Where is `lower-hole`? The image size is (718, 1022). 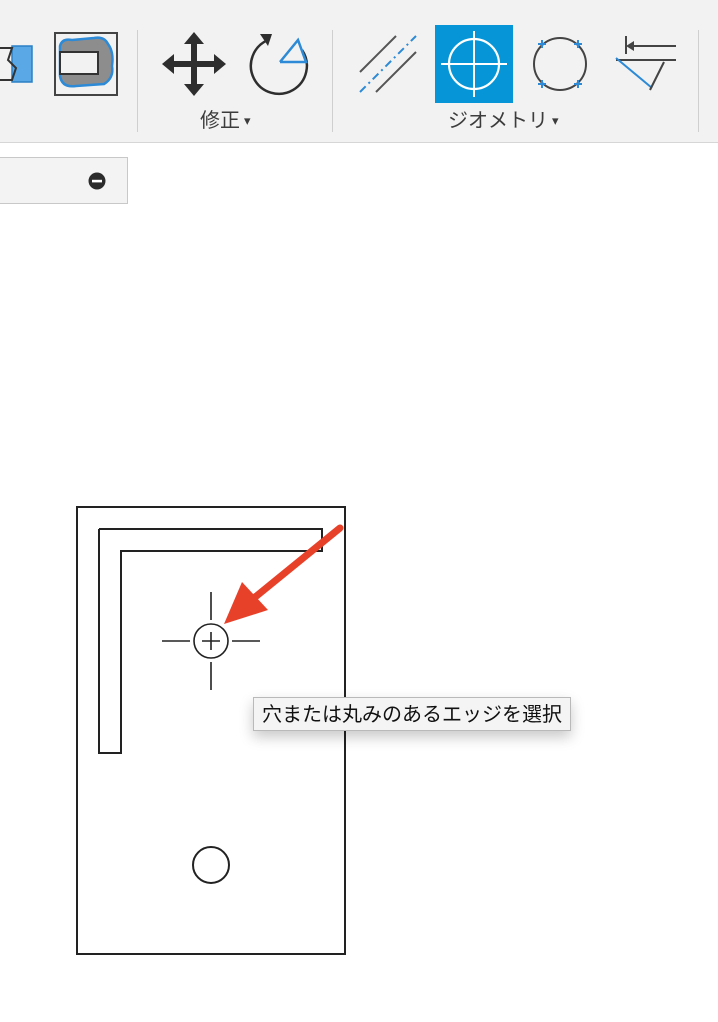
lower-hole is located at coordinates (211, 865).